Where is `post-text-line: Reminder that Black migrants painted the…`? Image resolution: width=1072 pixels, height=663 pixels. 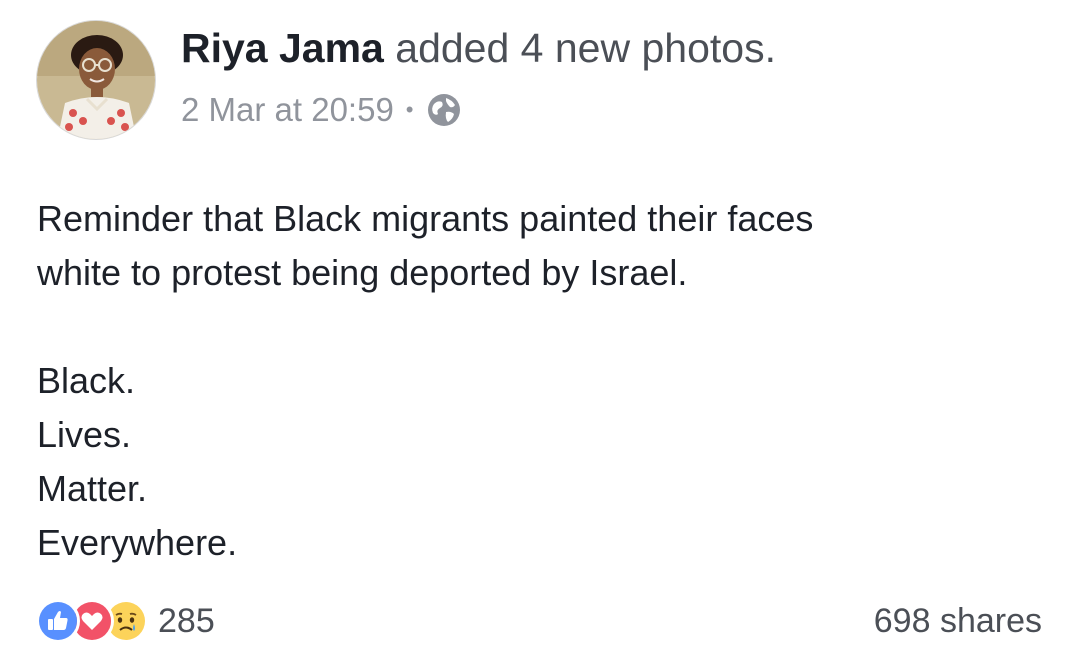
post-text-line: Reminder that Black migrants painted the… is located at coordinates (425, 218).